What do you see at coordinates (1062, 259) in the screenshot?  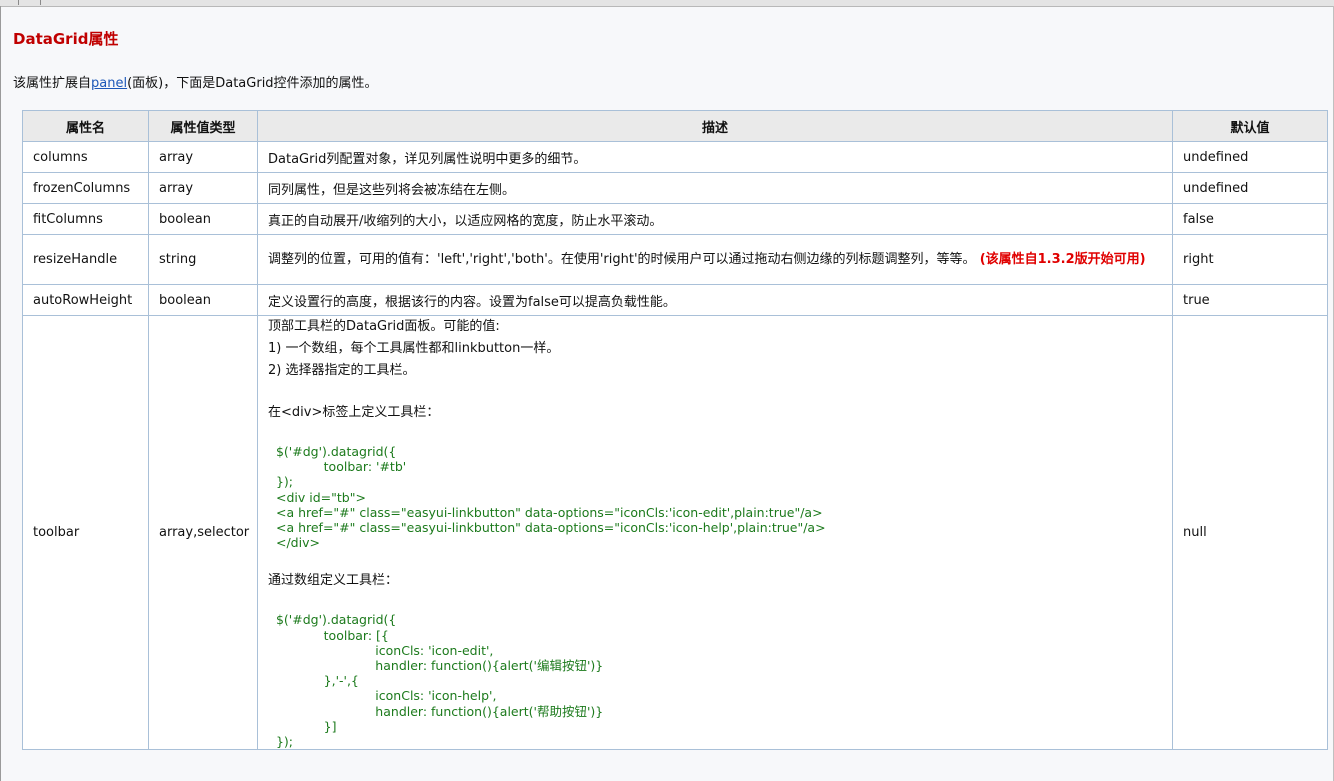 I see `version-note: (该属性自1.3.2版开始可用)` at bounding box center [1062, 259].